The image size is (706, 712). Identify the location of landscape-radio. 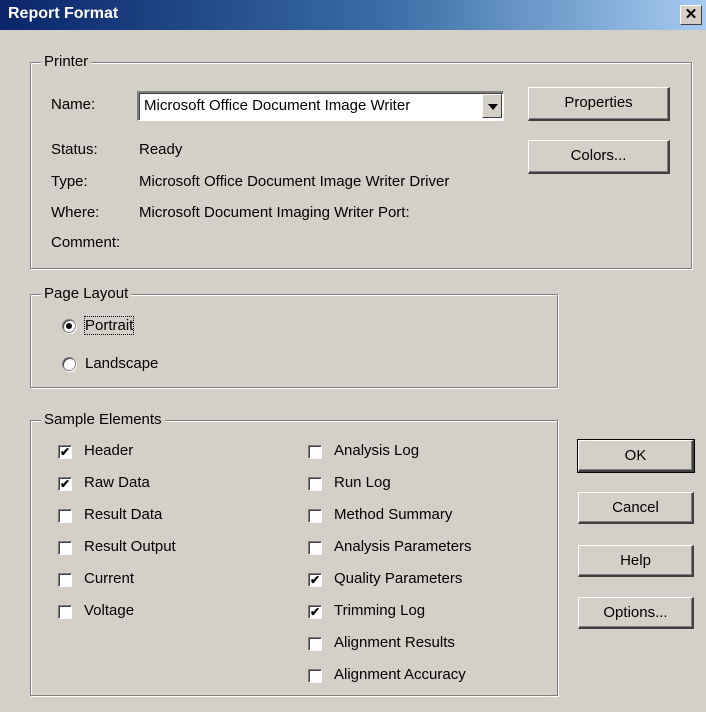
(69, 364).